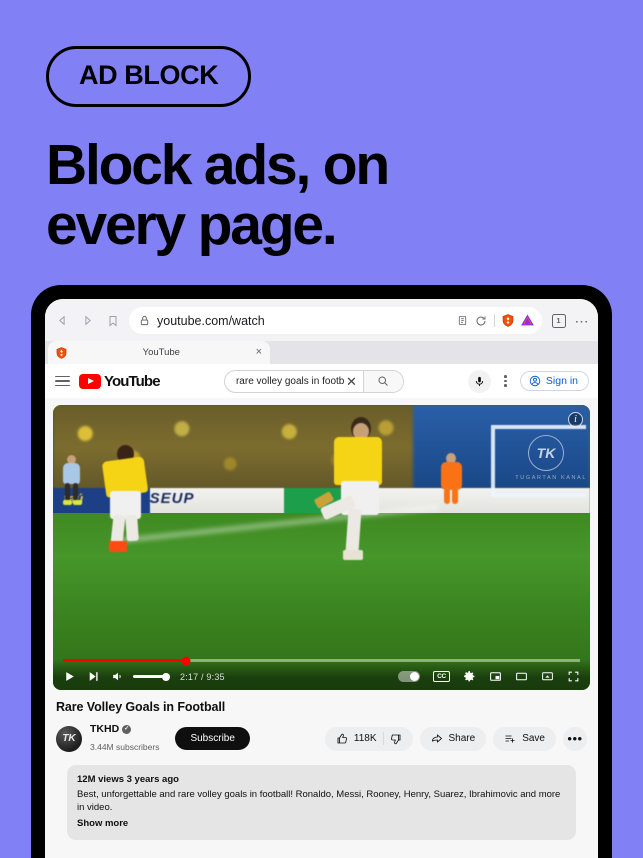  I want to click on search-bar: rare volley goals in footba ✕, so click(313, 381).